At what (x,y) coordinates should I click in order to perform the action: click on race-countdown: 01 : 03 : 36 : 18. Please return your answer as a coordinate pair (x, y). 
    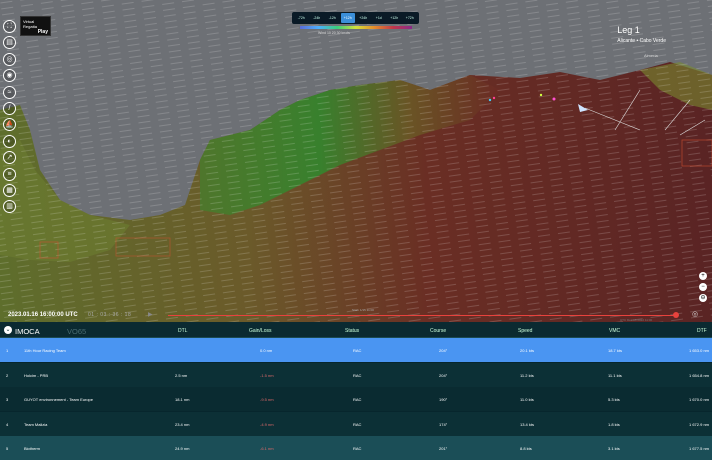
    Looking at the image, I should click on (110, 315).